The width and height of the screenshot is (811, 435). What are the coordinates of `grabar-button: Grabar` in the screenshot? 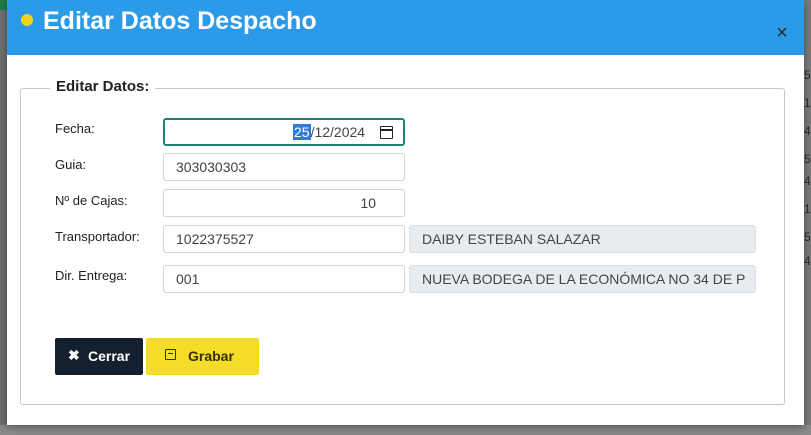 It's located at (202, 356).